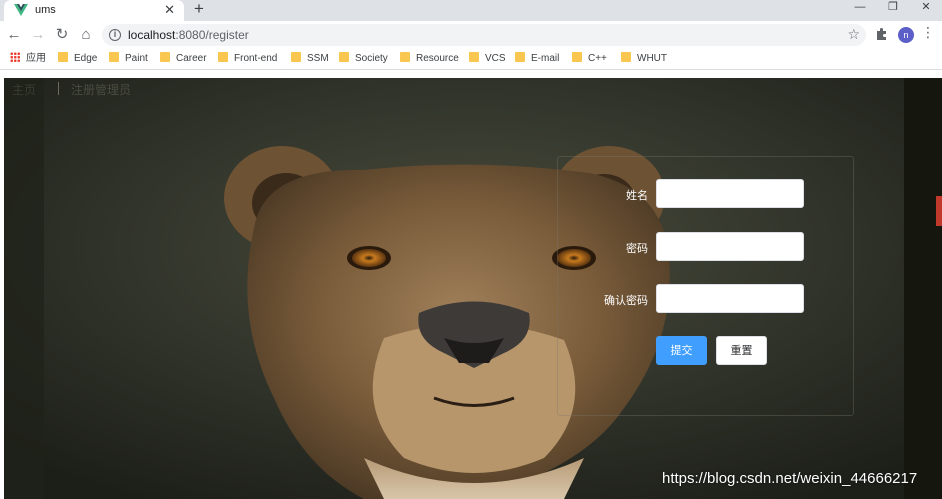 The image size is (942, 499). What do you see at coordinates (681, 350) in the screenshot?
I see `submit-button: 提交` at bounding box center [681, 350].